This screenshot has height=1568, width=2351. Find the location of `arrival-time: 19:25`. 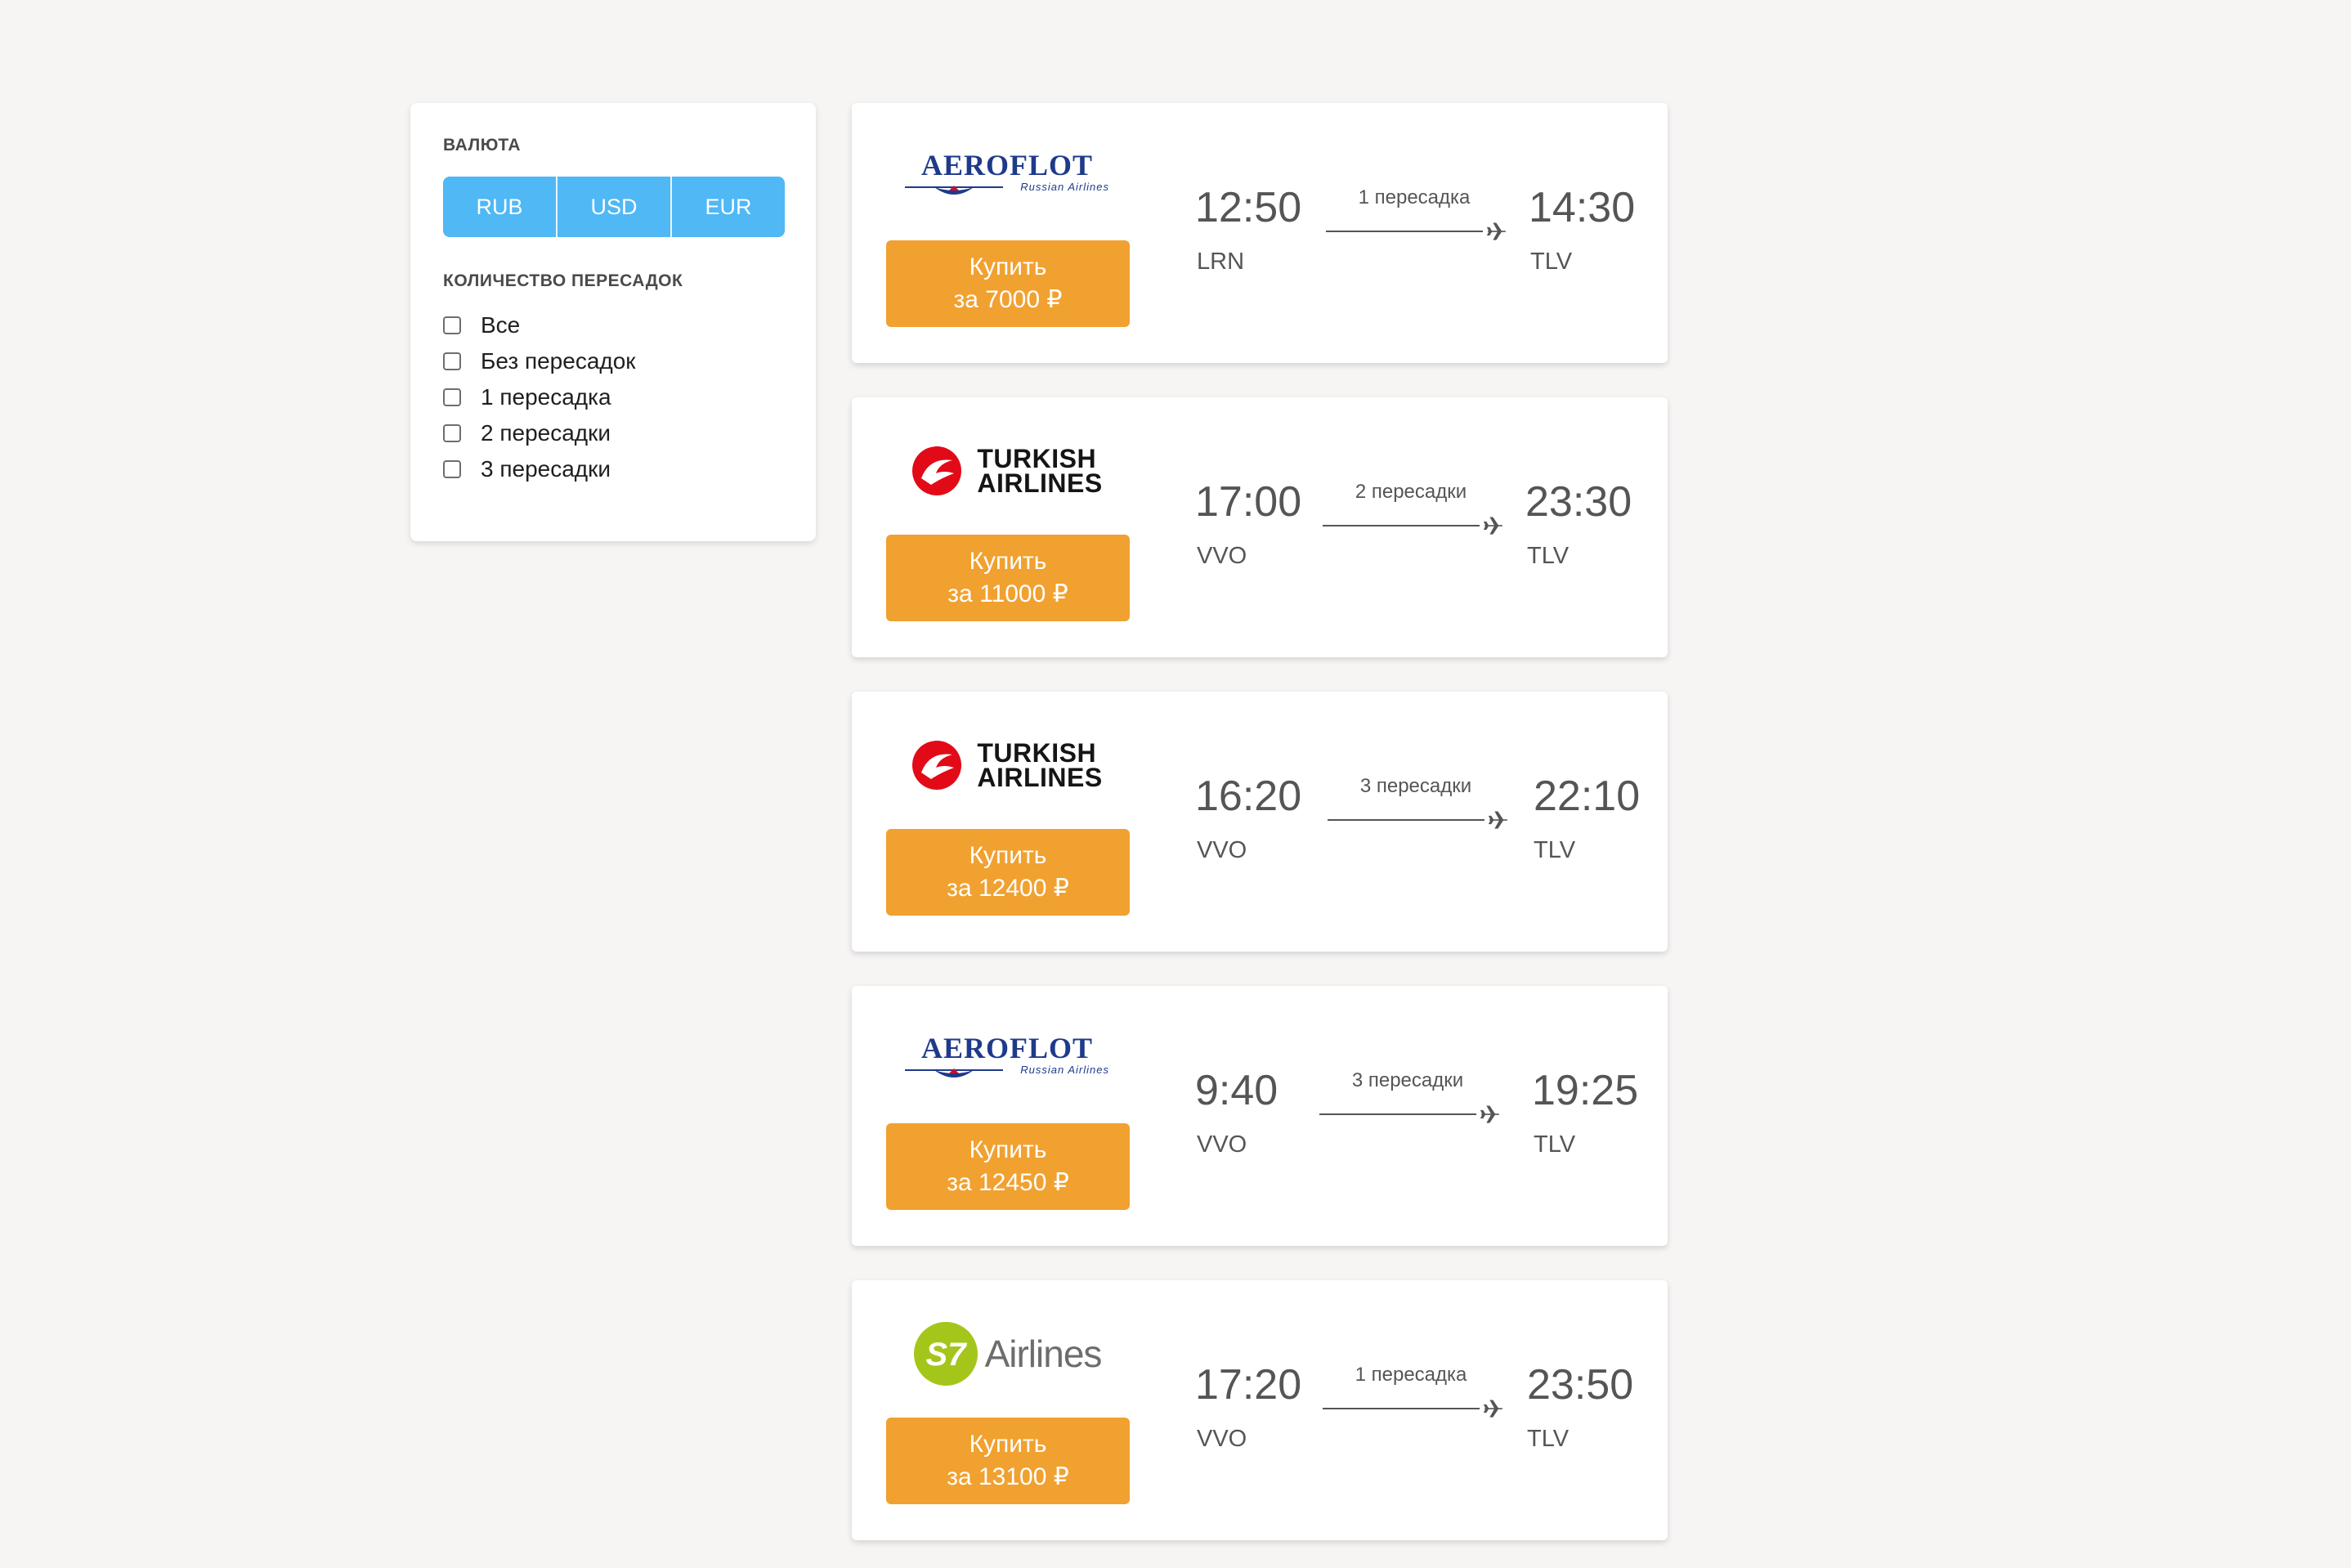

arrival-time: 19:25 is located at coordinates (1585, 1090).